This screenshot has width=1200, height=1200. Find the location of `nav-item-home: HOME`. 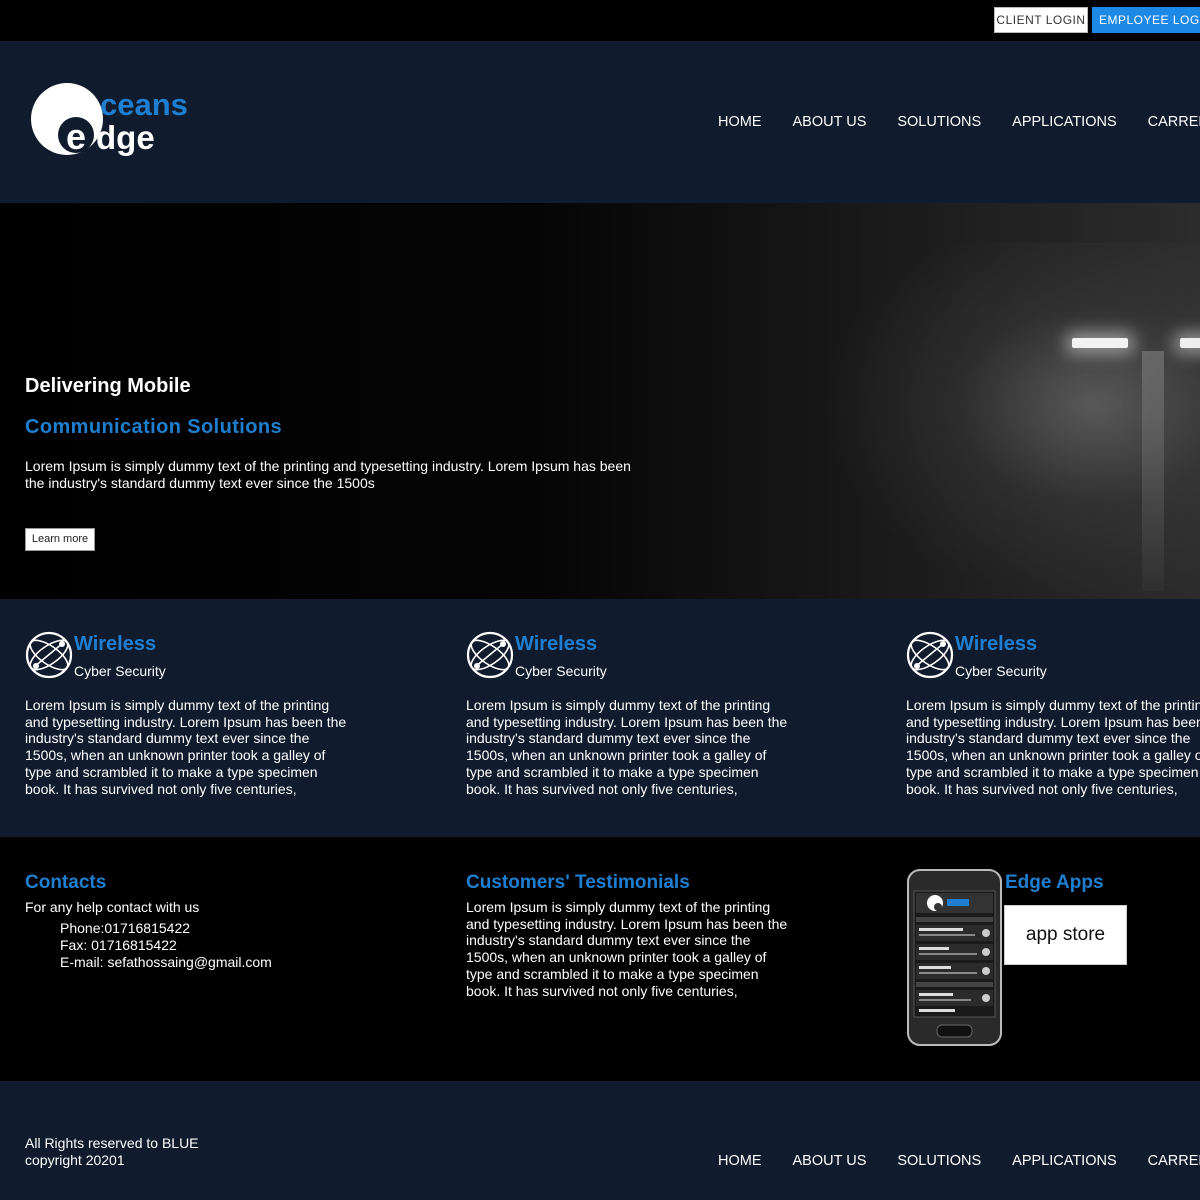

nav-item-home: HOME is located at coordinates (740, 122).